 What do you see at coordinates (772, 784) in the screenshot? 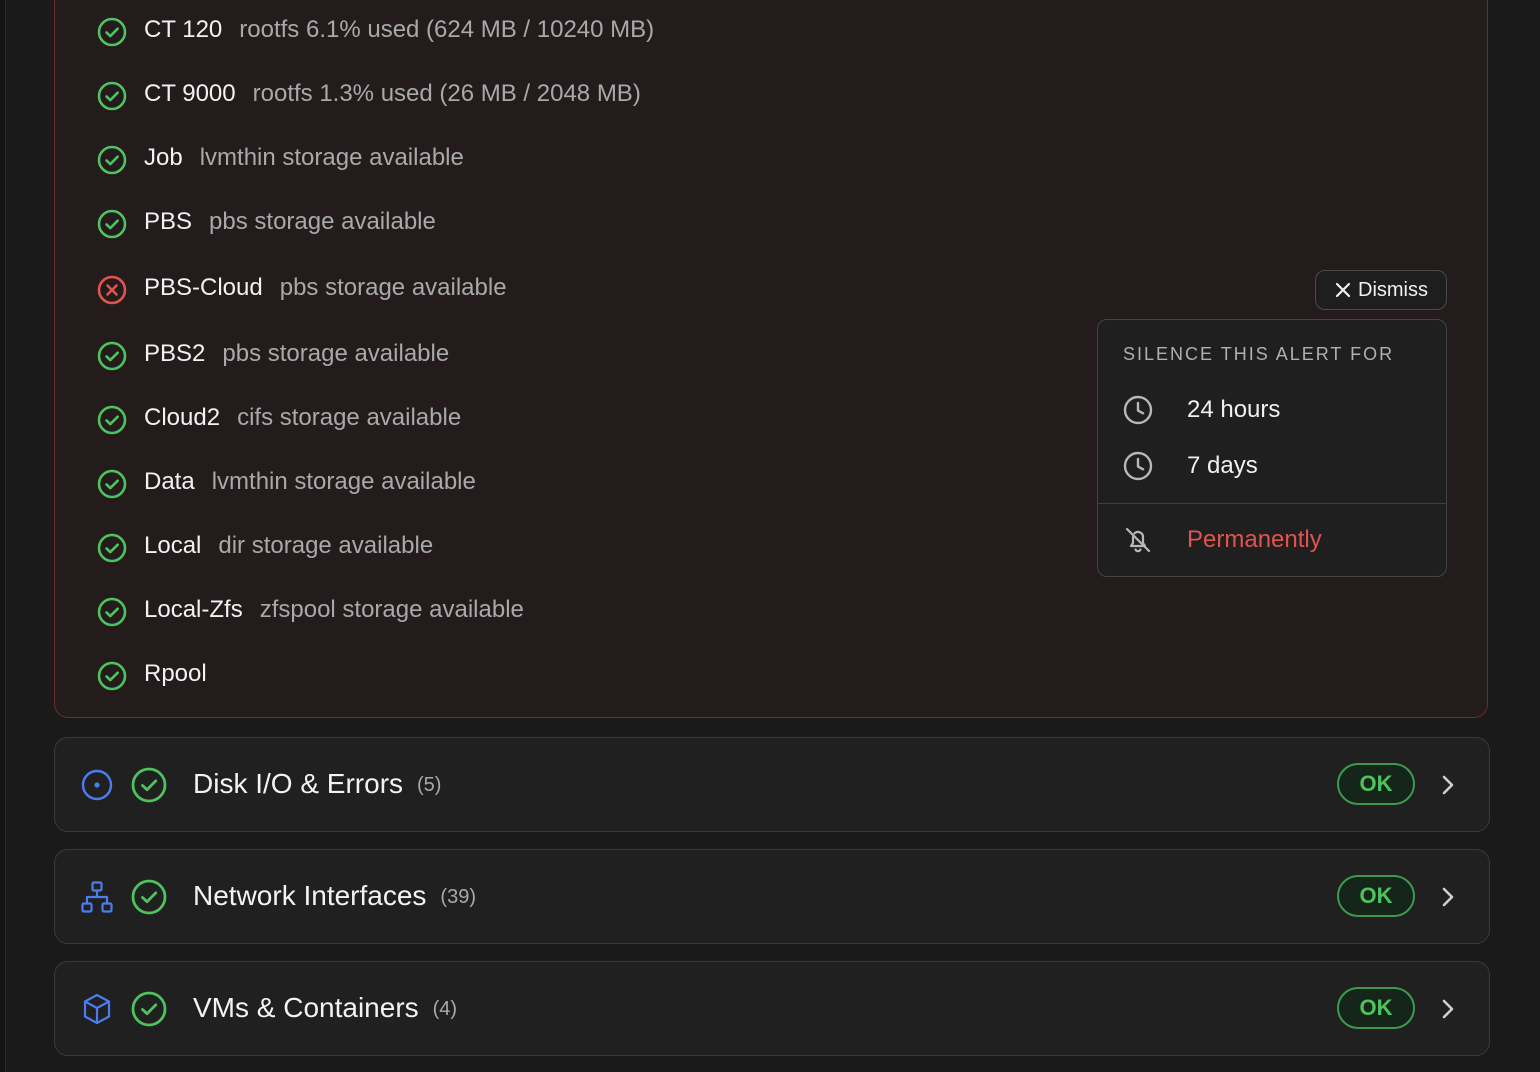
I see `section-disk-io-errors: Disk I/O & Errors (5) OK` at bounding box center [772, 784].